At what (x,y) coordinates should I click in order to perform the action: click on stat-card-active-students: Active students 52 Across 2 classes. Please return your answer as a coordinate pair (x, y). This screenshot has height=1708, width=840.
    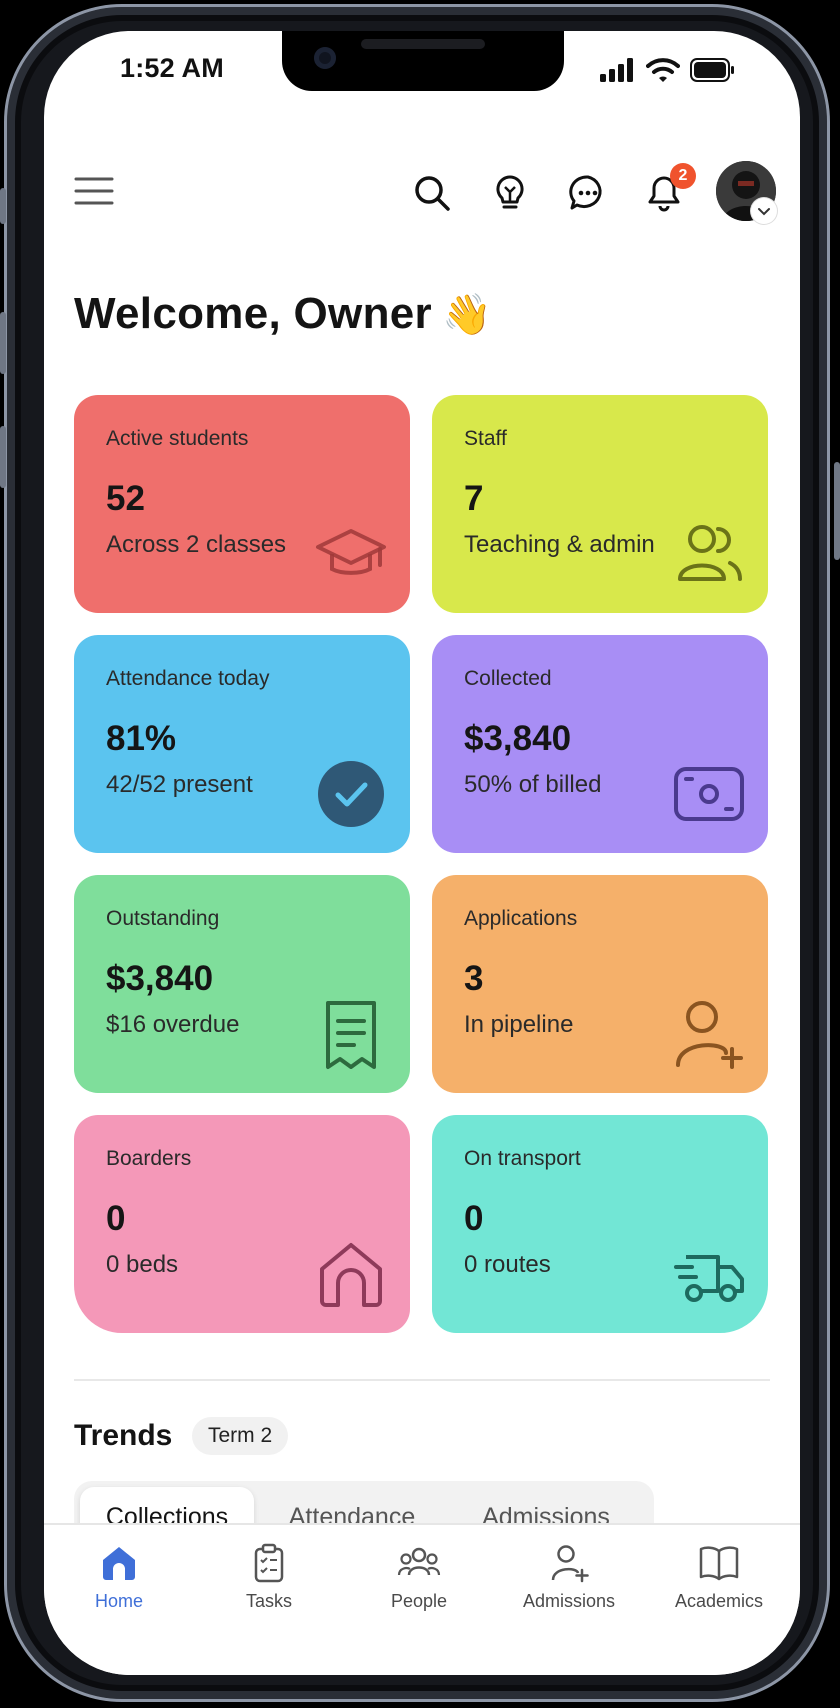
    Looking at the image, I should click on (242, 504).